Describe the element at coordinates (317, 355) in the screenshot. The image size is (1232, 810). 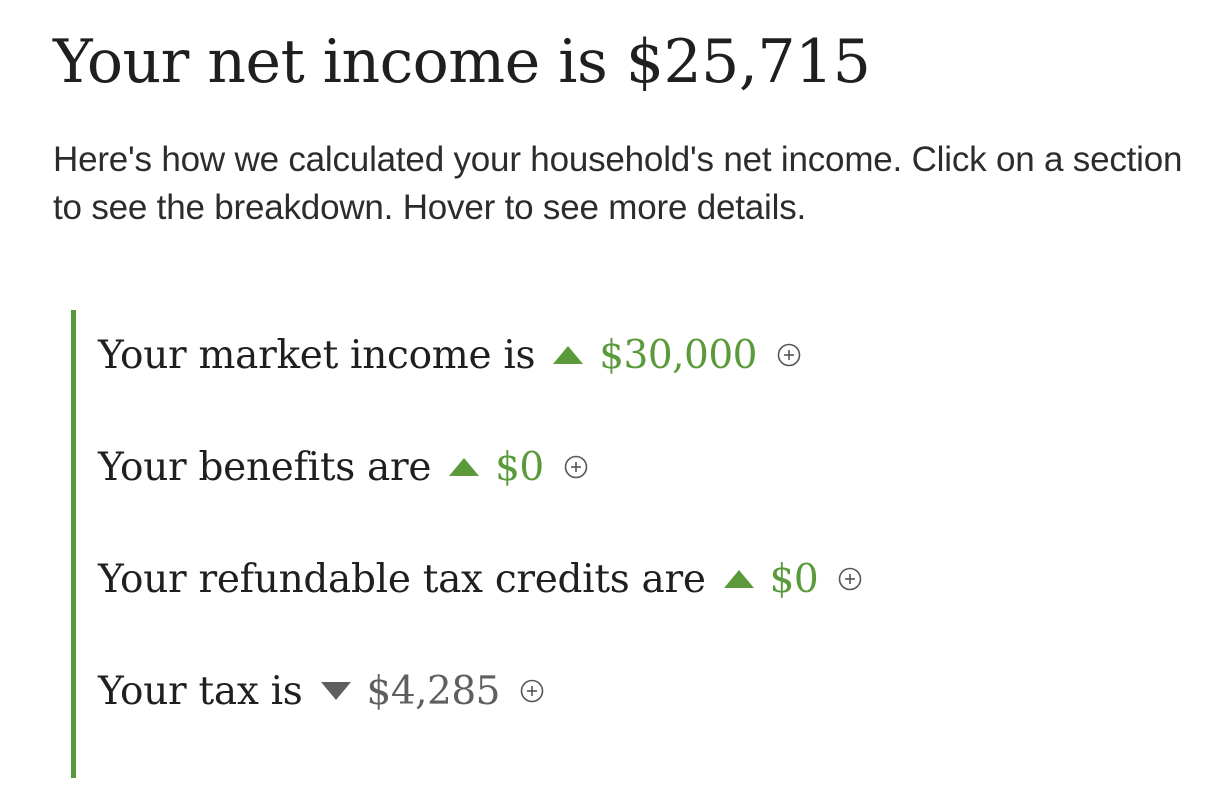
I see `breakdown-item-label: Your market income is` at that location.